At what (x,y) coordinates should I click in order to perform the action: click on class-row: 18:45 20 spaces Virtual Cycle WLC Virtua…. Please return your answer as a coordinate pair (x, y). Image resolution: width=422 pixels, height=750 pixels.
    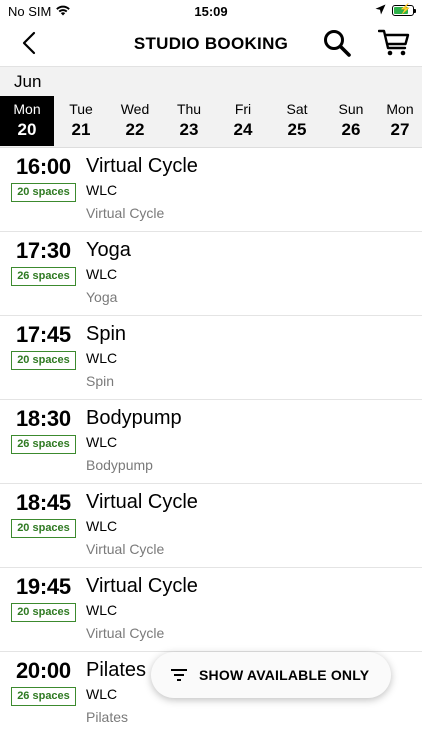
    Looking at the image, I should click on (211, 526).